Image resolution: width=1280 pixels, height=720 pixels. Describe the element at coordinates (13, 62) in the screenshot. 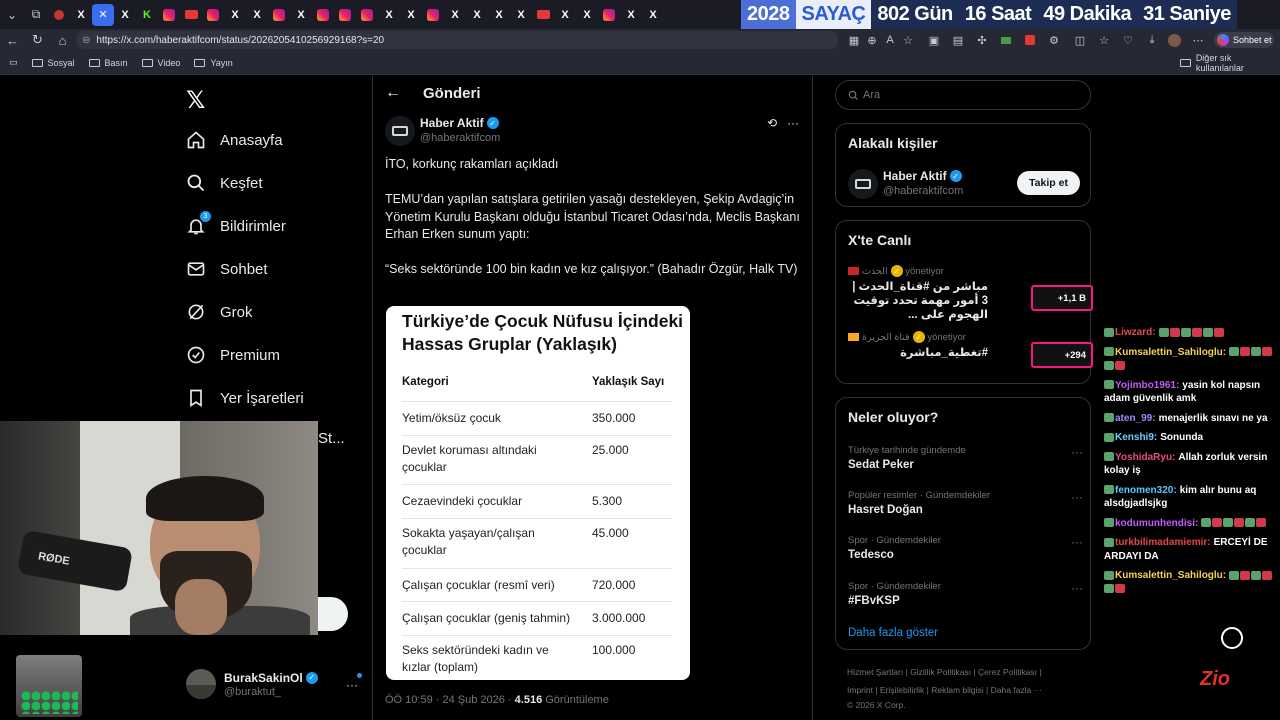

I see `reading-list-icon: ▭` at that location.